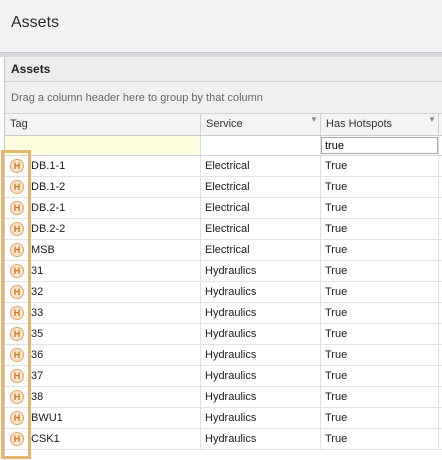  I want to click on tag-value: DB.2-2, so click(48, 229).